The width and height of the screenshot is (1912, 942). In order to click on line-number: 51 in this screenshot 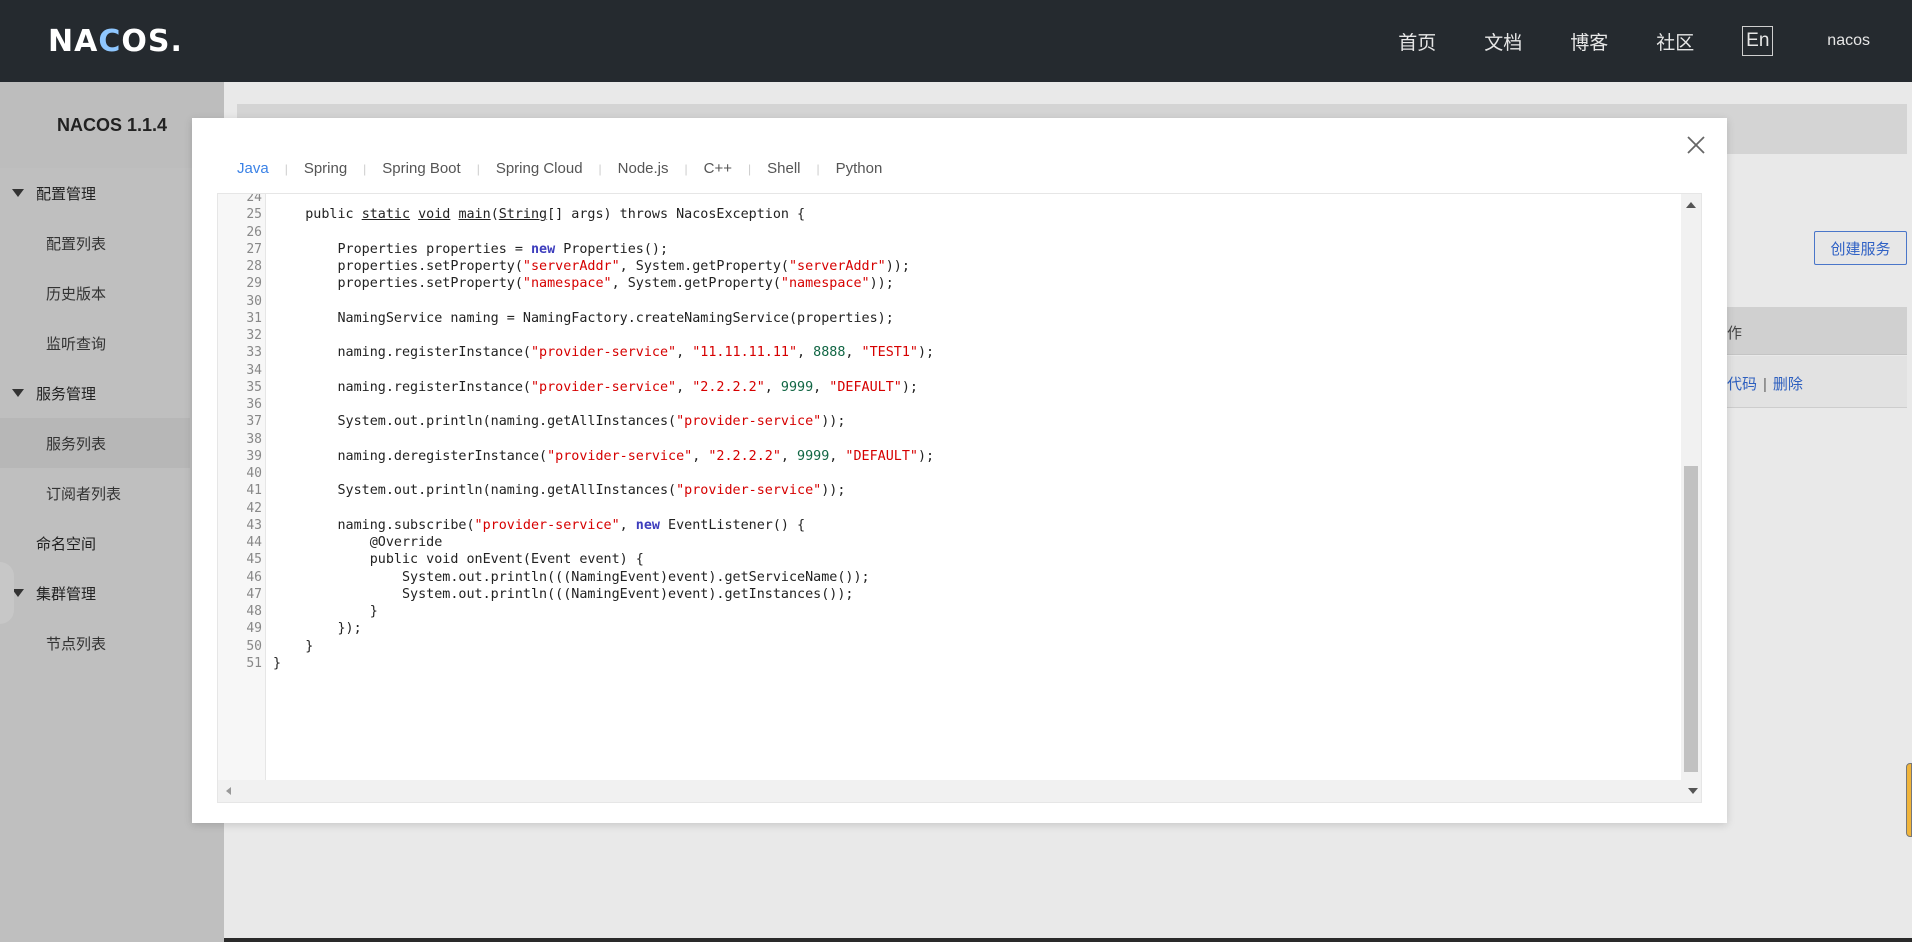, I will do `click(254, 663)`.